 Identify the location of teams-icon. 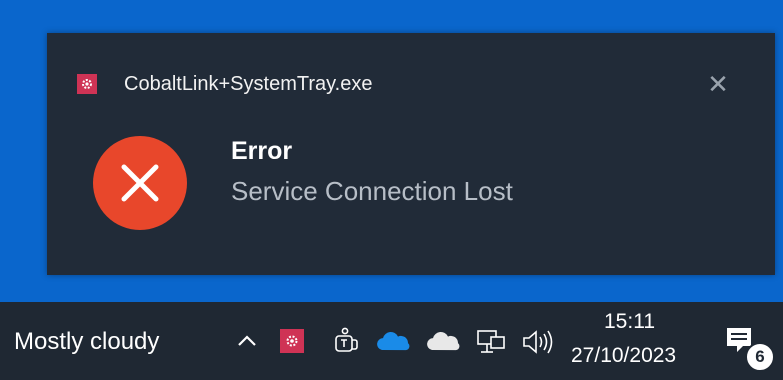
(346, 341).